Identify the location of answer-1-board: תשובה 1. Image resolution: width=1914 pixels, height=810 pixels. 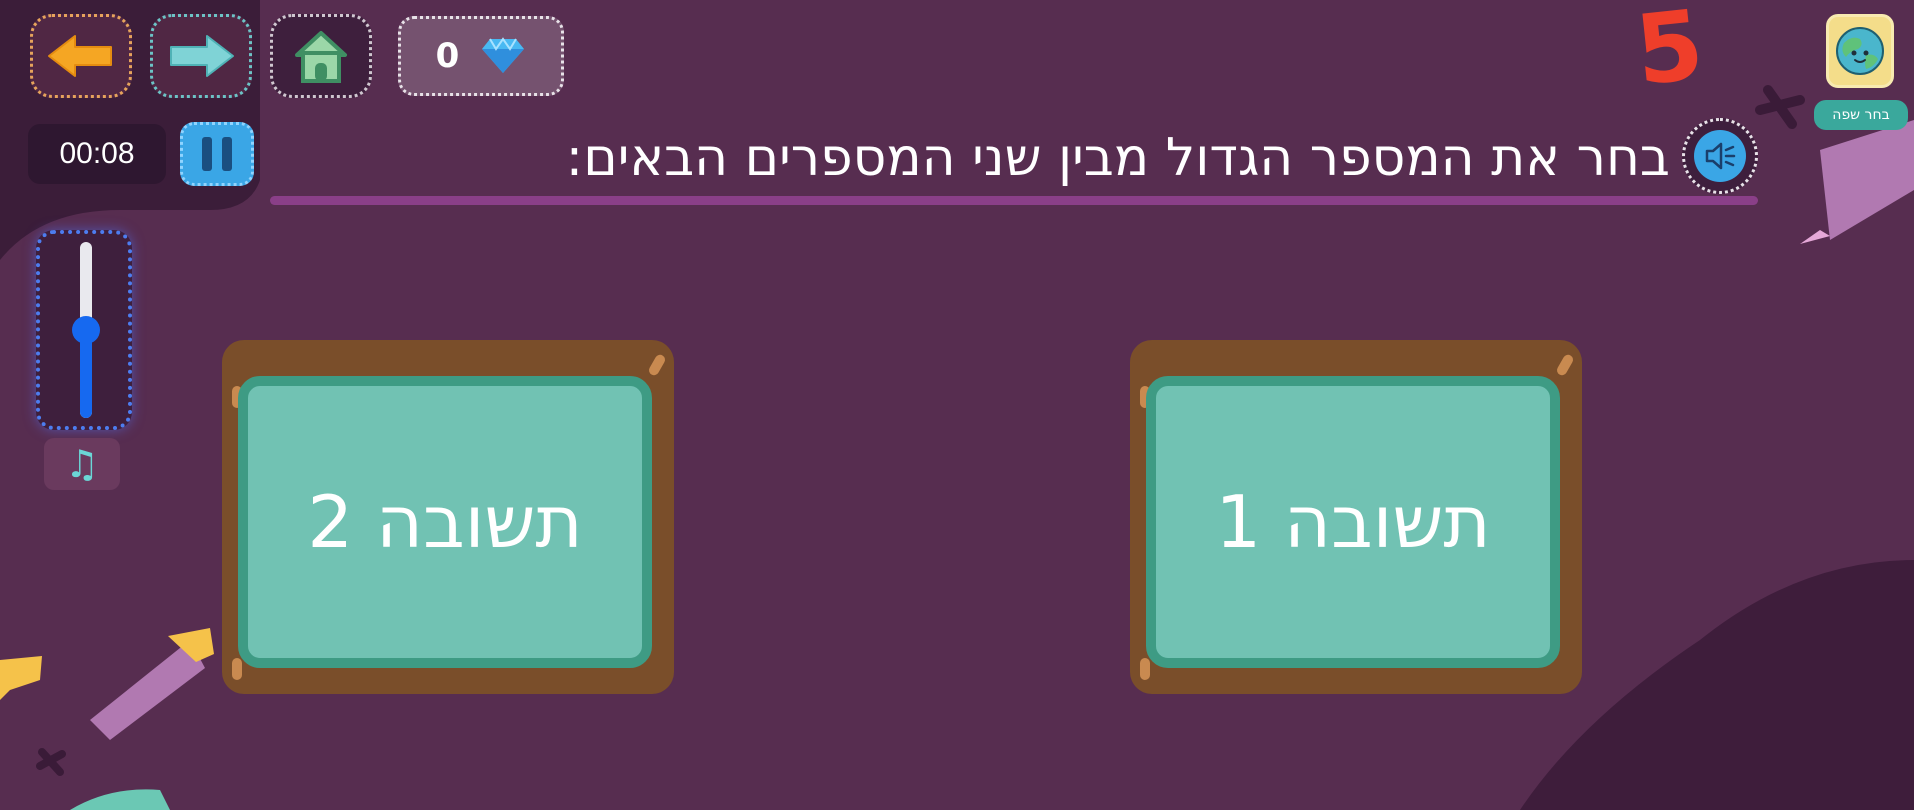
(1356, 517).